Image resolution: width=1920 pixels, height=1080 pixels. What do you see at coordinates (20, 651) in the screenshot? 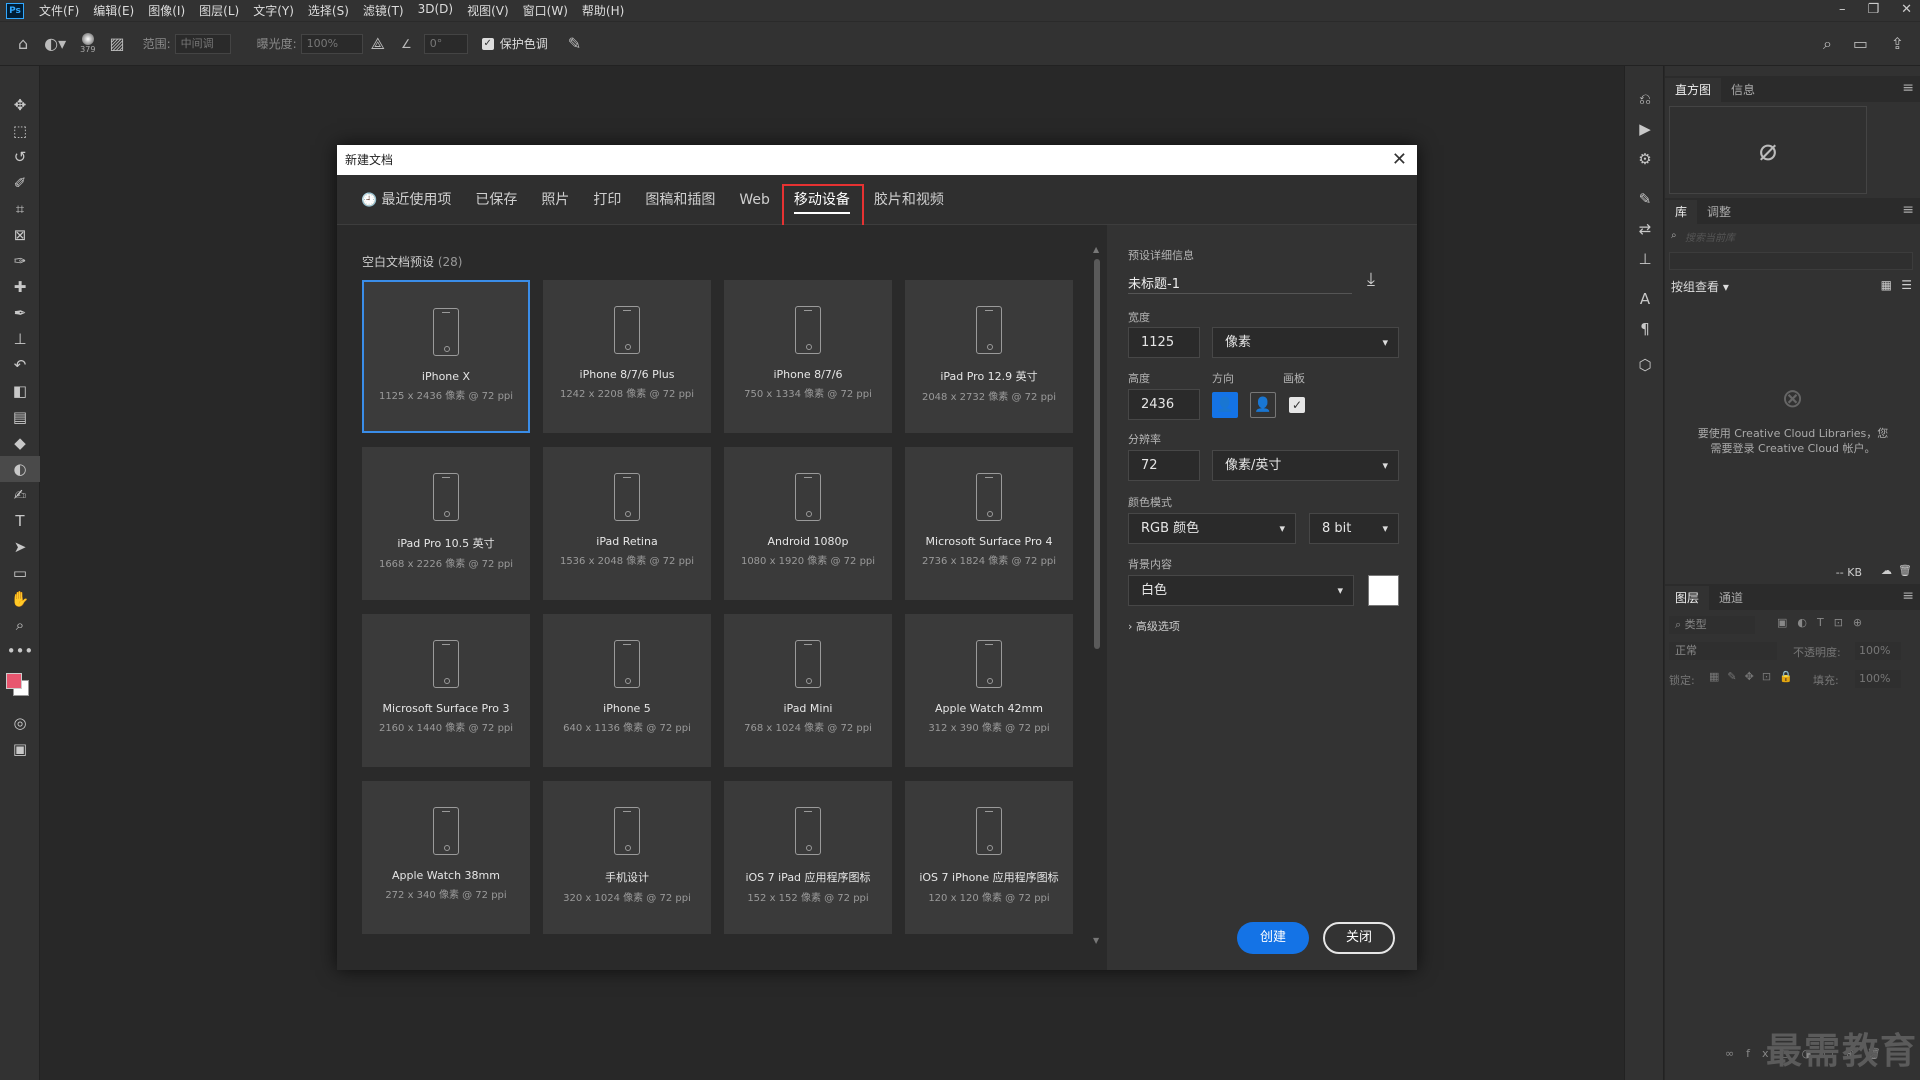
I see `more-tools-icon: •••` at bounding box center [20, 651].